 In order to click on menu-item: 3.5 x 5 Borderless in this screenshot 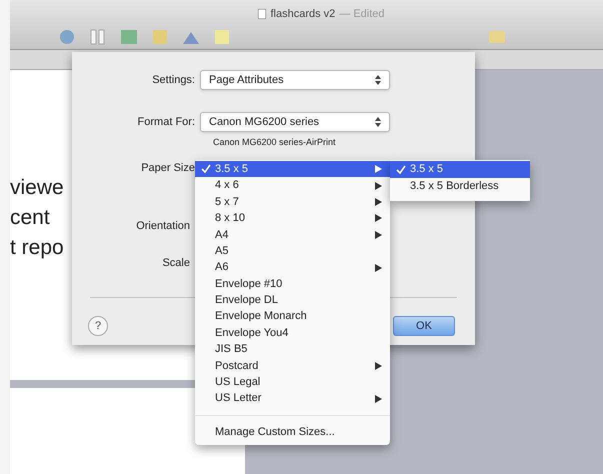, I will do `click(460, 186)`.